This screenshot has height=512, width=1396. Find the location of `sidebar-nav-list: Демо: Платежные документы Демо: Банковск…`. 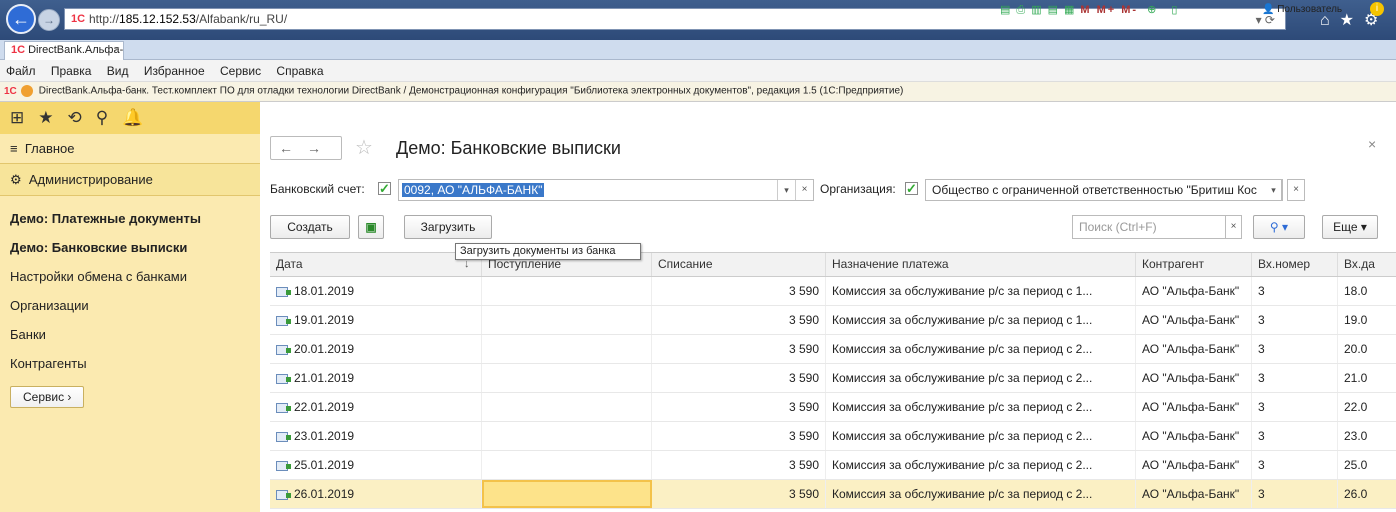

sidebar-nav-list: Демо: Платежные документы Демо: Банковск… is located at coordinates (130, 306).